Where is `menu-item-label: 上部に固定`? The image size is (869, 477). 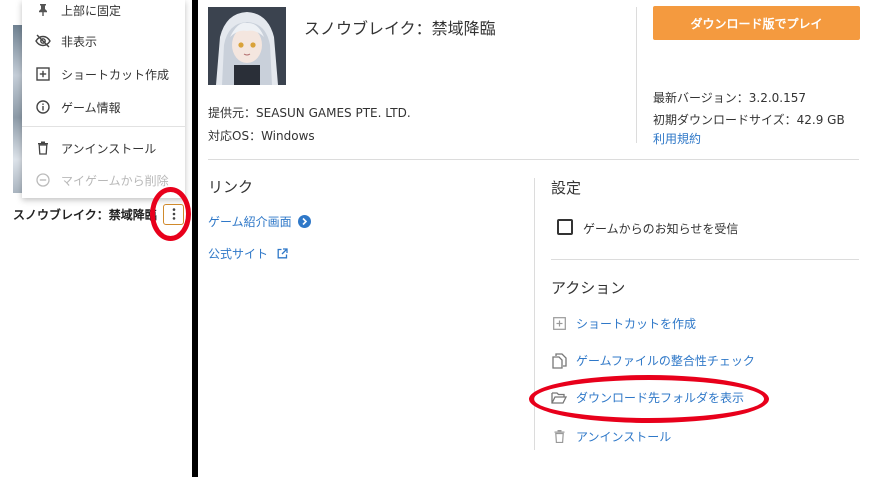 menu-item-label: 上部に固定 is located at coordinates (91, 10).